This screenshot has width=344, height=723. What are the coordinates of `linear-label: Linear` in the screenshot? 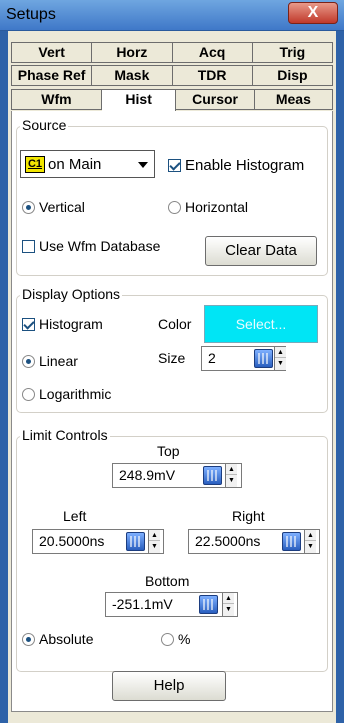 It's located at (58, 361).